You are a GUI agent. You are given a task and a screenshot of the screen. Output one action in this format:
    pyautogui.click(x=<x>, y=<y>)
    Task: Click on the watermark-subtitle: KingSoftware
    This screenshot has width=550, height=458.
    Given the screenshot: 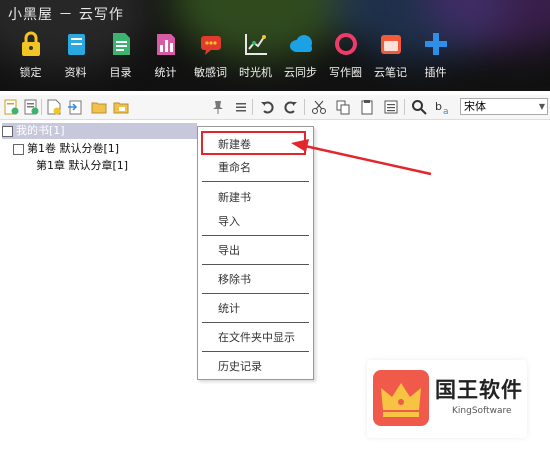 What is the action you would take?
    pyautogui.click(x=482, y=411)
    